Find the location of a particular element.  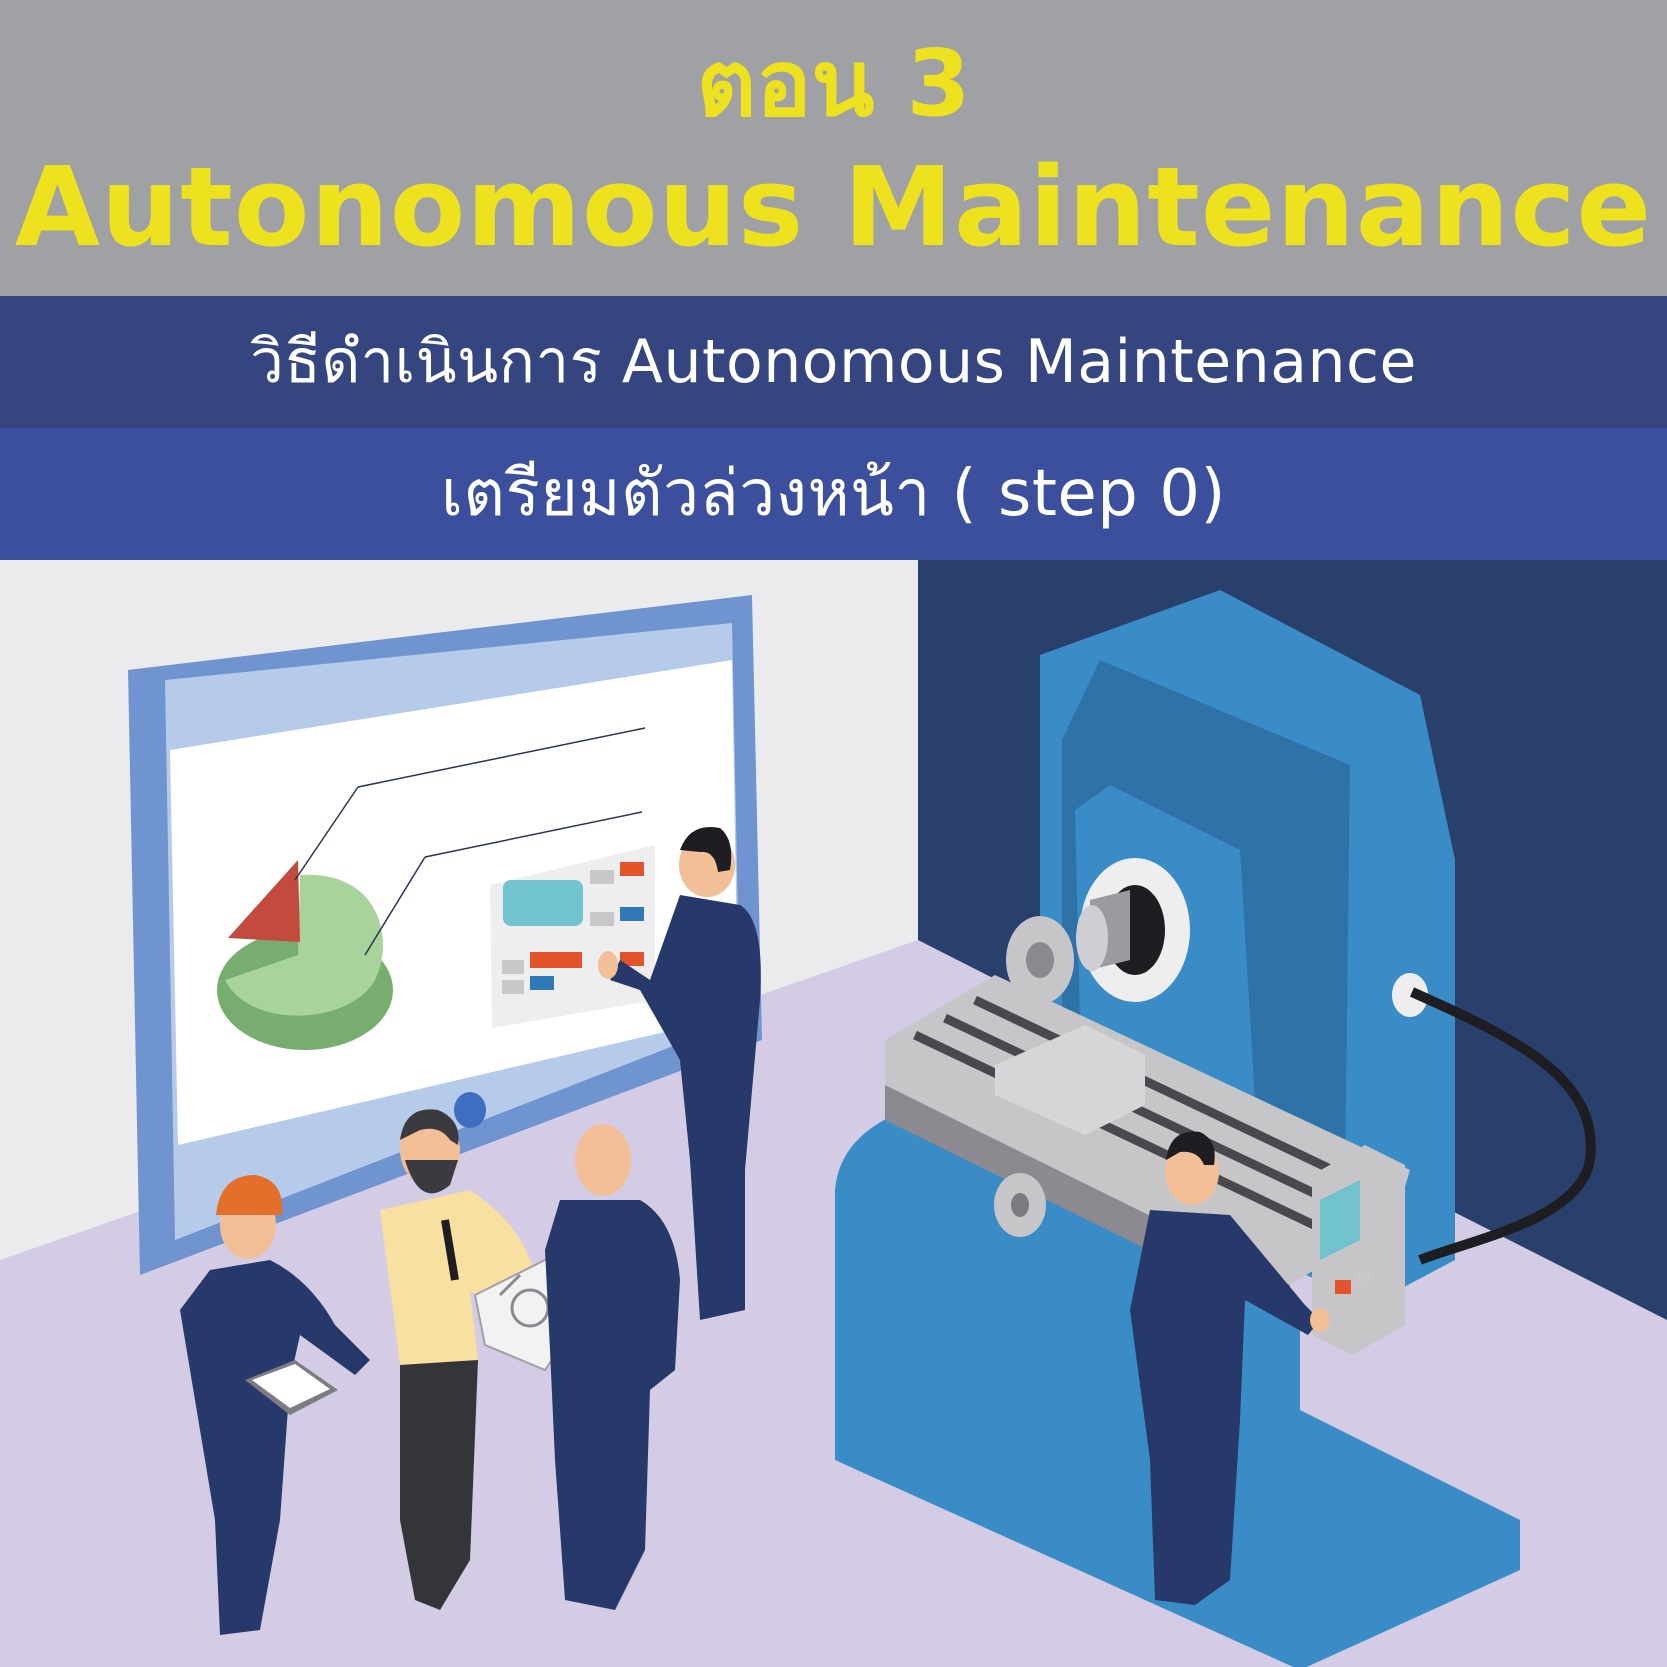

step-banner: เตรียมตัวล่วงหน้า ( step 0) is located at coordinates (833, 494).